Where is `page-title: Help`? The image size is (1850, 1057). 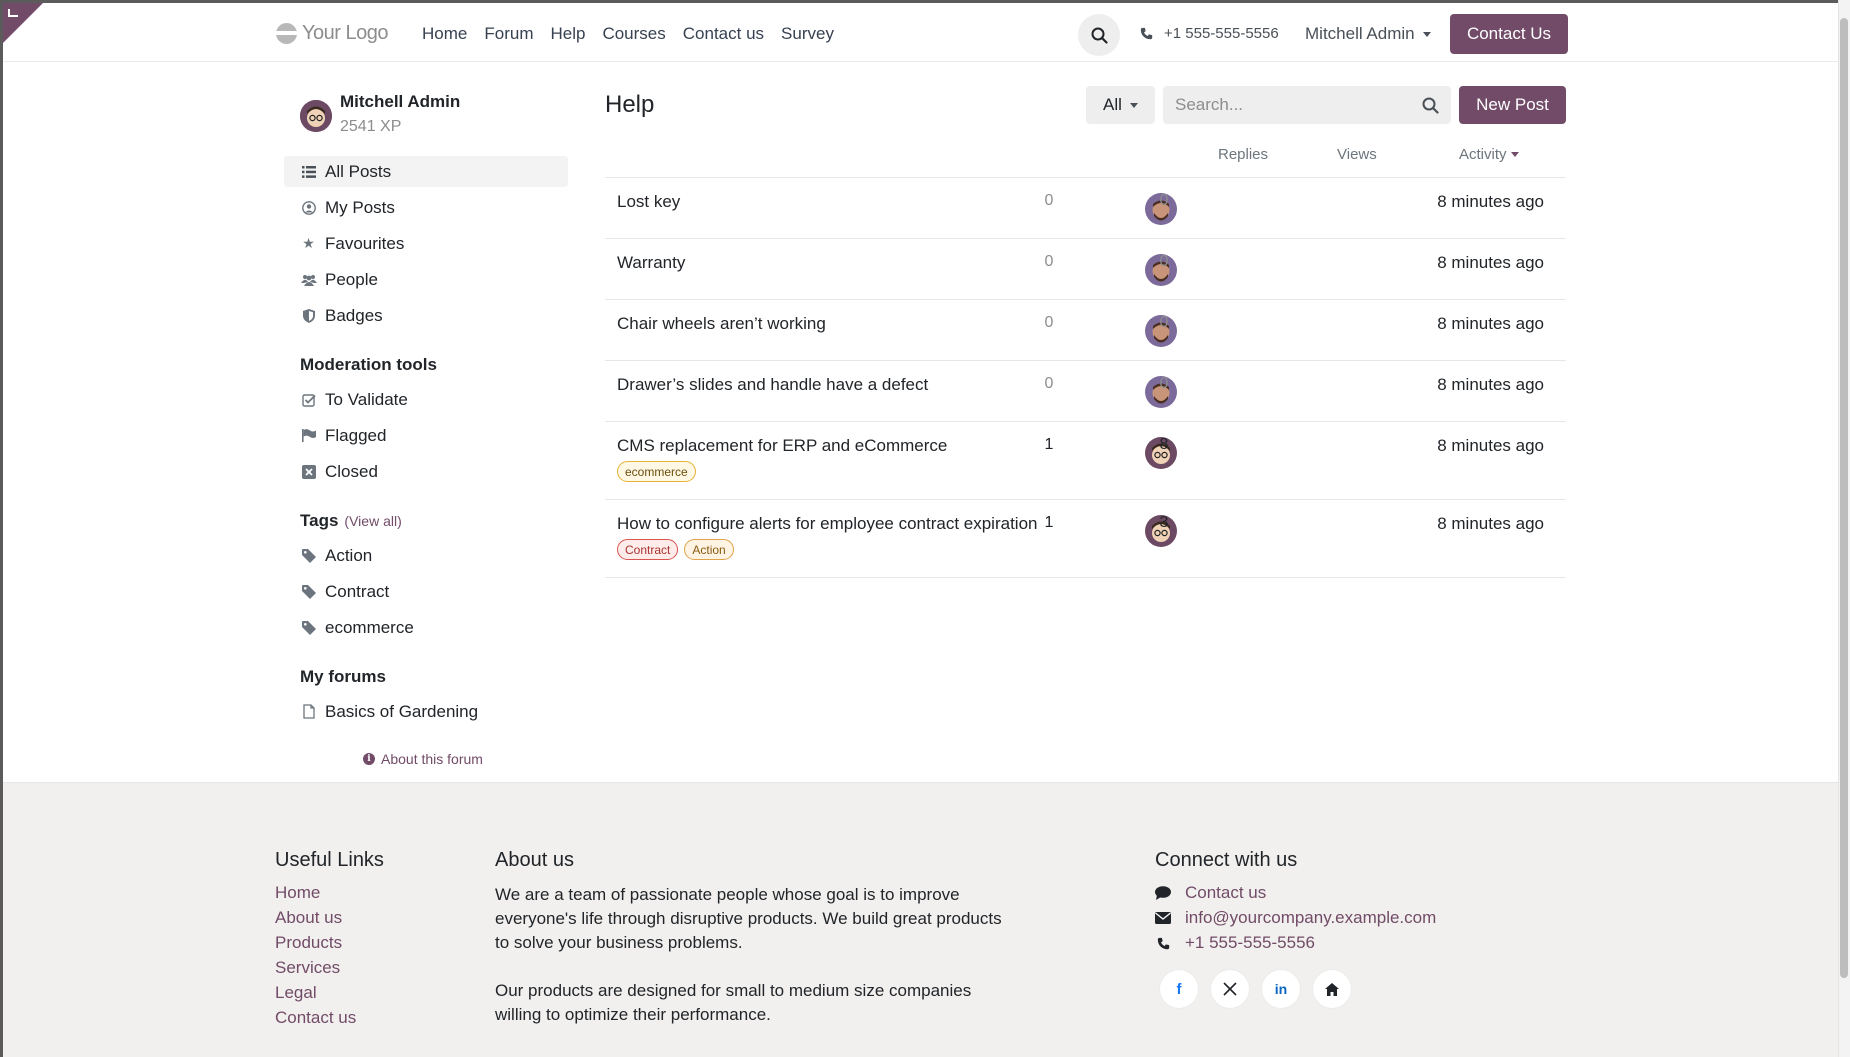
page-title: Help is located at coordinates (630, 104).